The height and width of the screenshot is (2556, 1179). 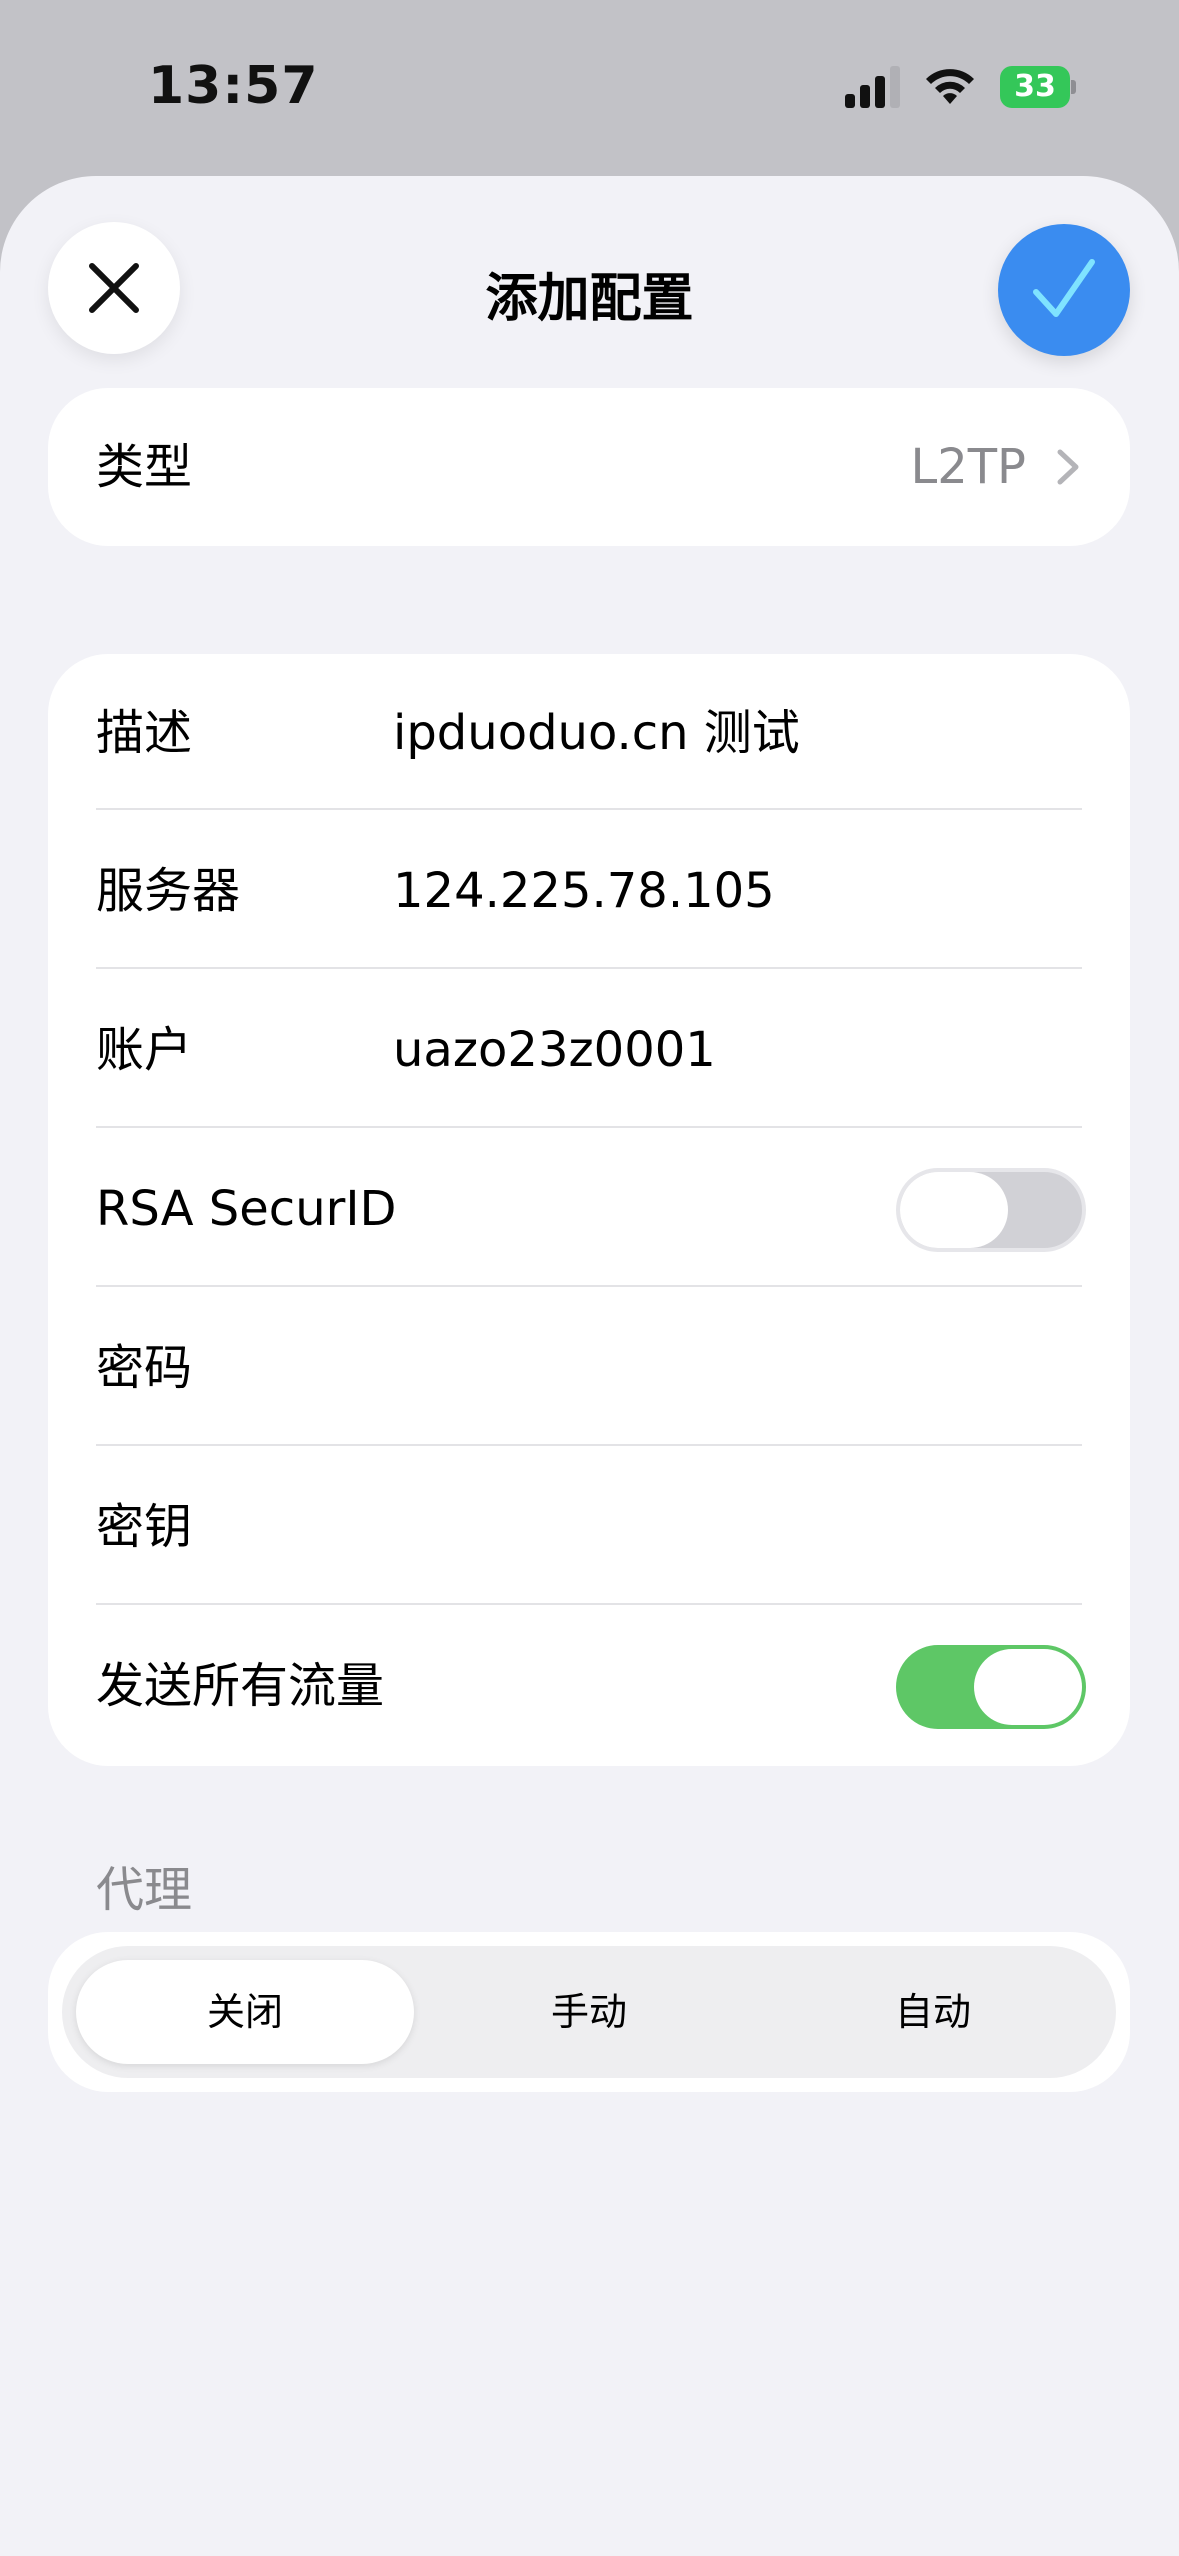 What do you see at coordinates (233, 86) in the screenshot?
I see `status-time: 13:57` at bounding box center [233, 86].